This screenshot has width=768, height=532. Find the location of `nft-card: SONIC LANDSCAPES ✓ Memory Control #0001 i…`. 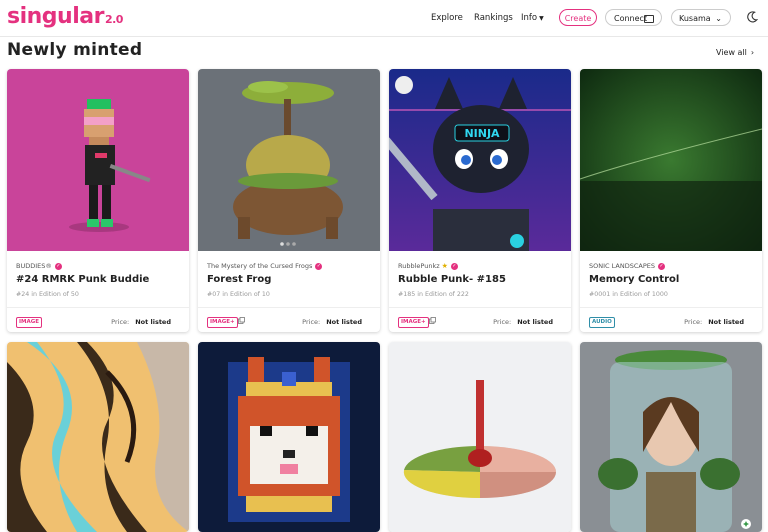

nft-card: SONIC LANDSCAPES ✓ Memory Control #0001 i… is located at coordinates (671, 200).